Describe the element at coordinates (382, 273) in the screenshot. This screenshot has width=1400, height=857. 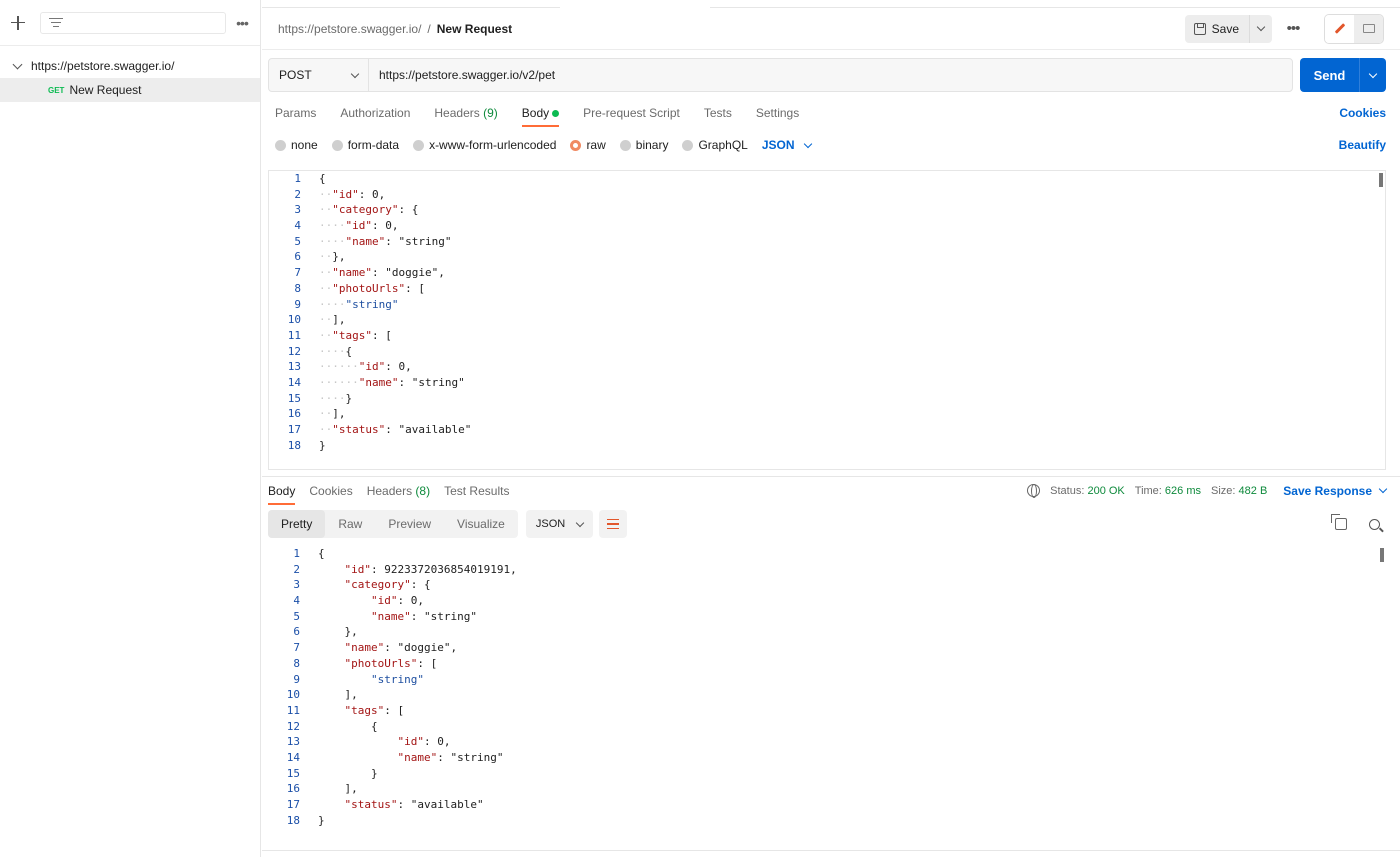
I see `code-text: ··"name": "doggie",` at that location.